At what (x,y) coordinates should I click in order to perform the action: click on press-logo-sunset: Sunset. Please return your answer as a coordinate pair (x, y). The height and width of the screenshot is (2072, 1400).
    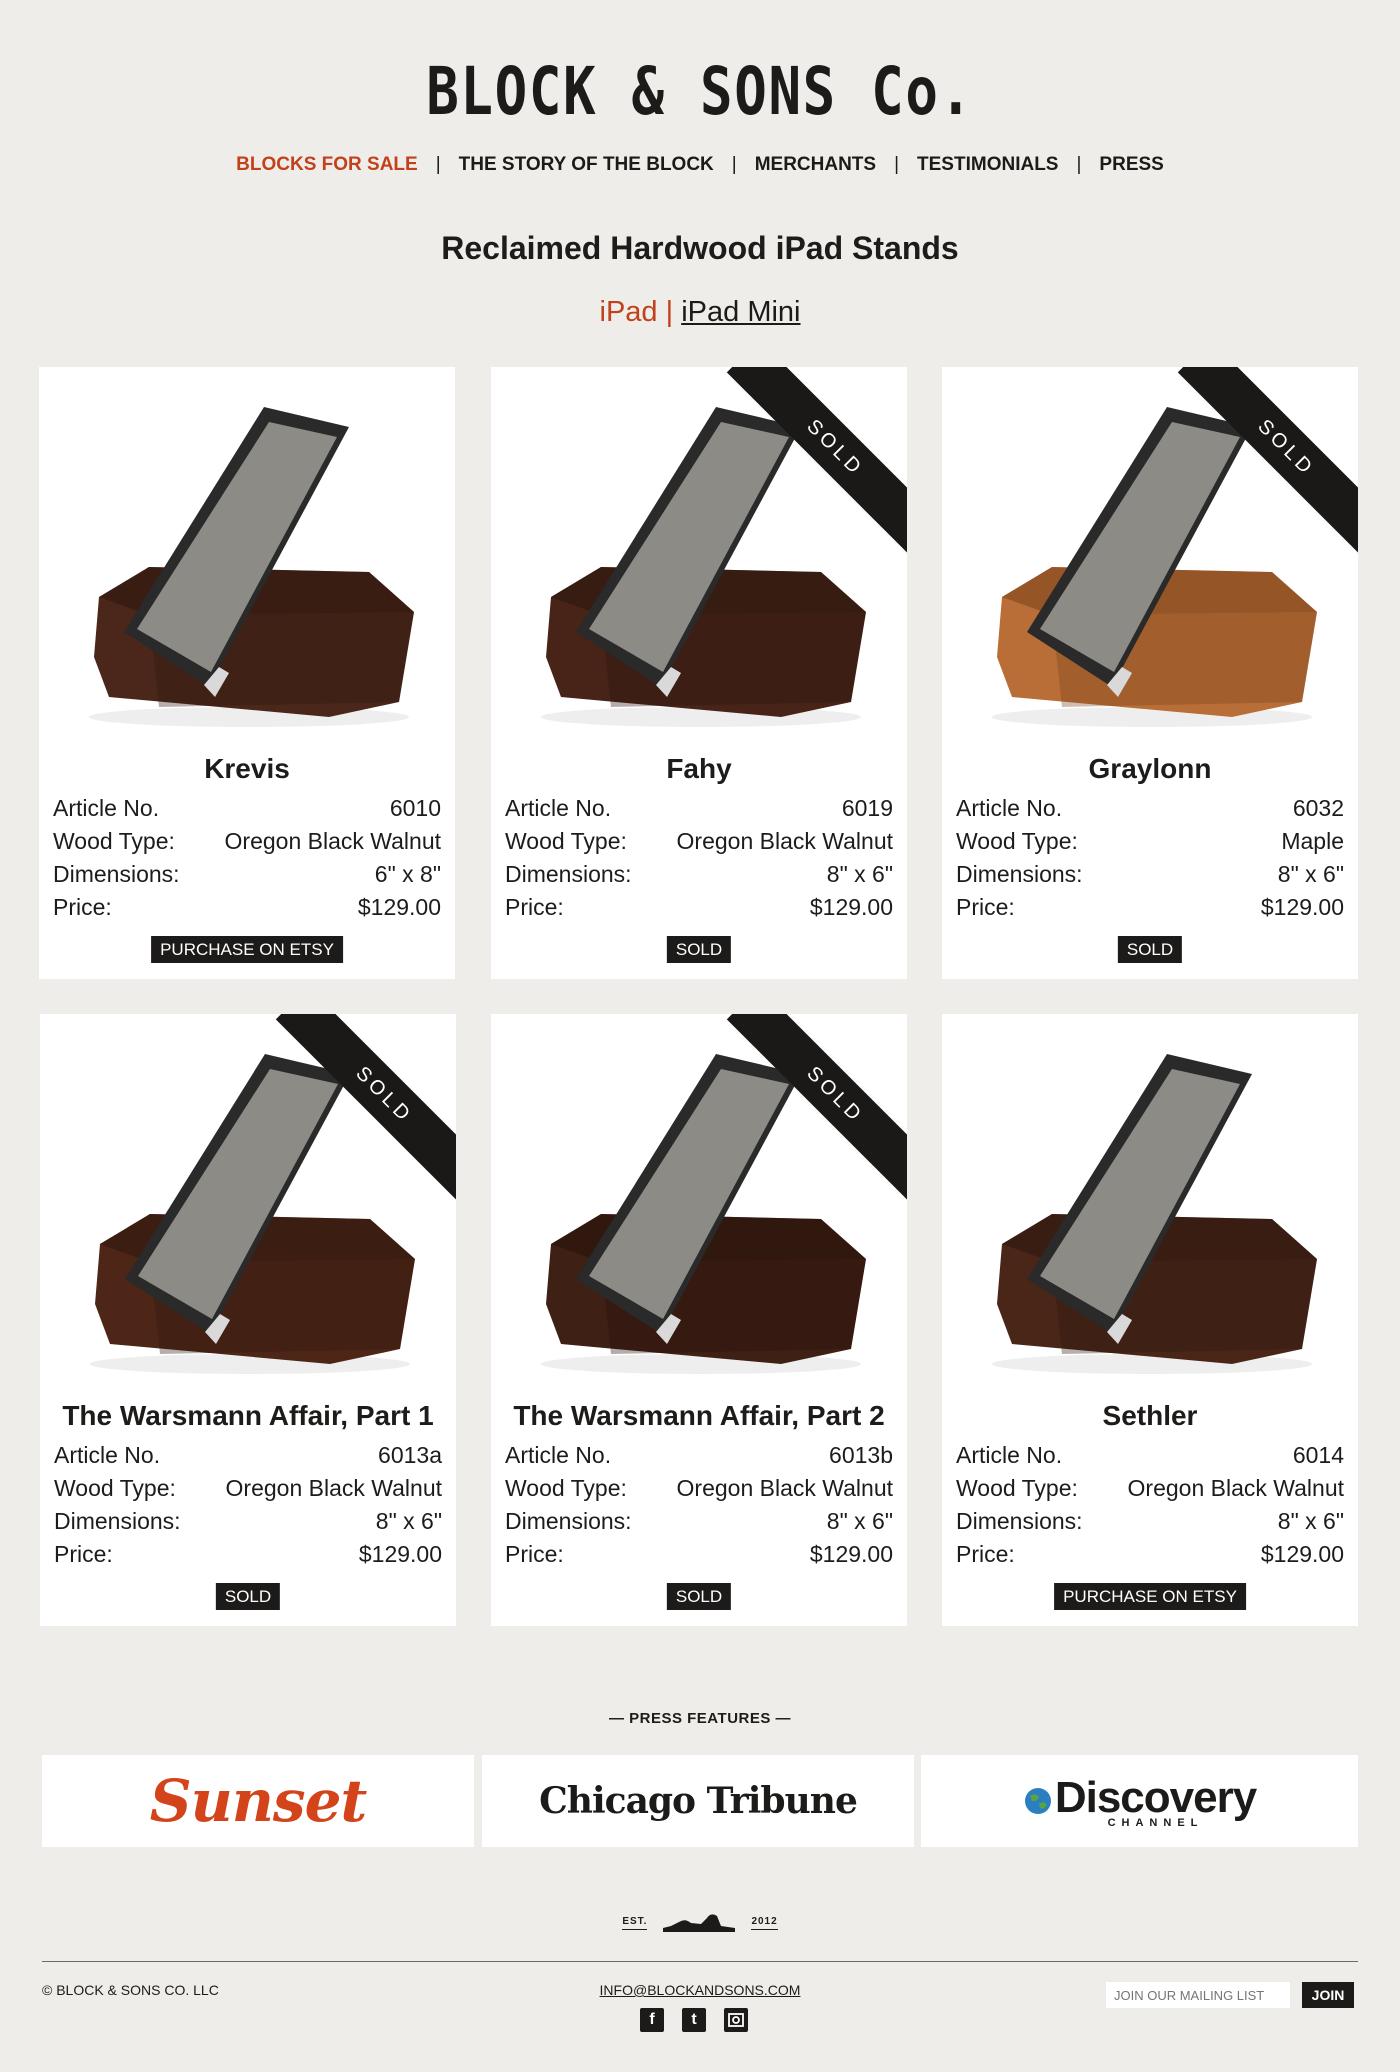
    Looking at the image, I should click on (258, 1801).